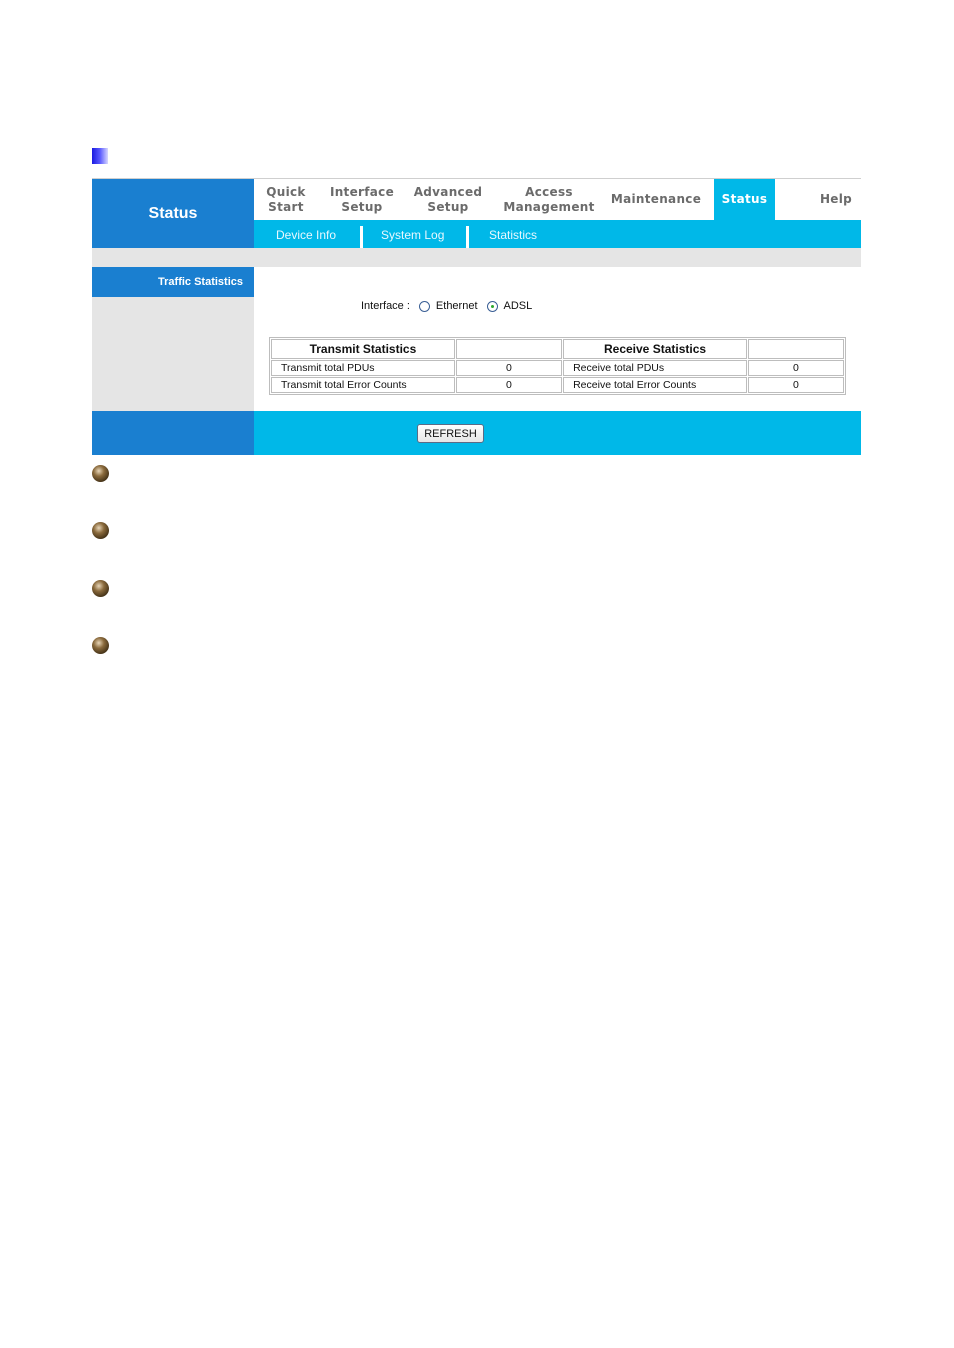  I want to click on ethernet-radio-label: Ethernet, so click(456, 306).